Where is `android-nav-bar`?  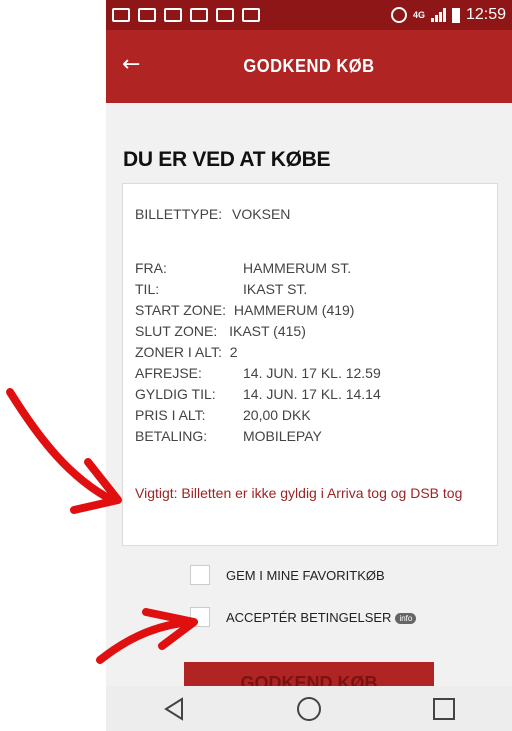
android-nav-bar is located at coordinates (309, 708).